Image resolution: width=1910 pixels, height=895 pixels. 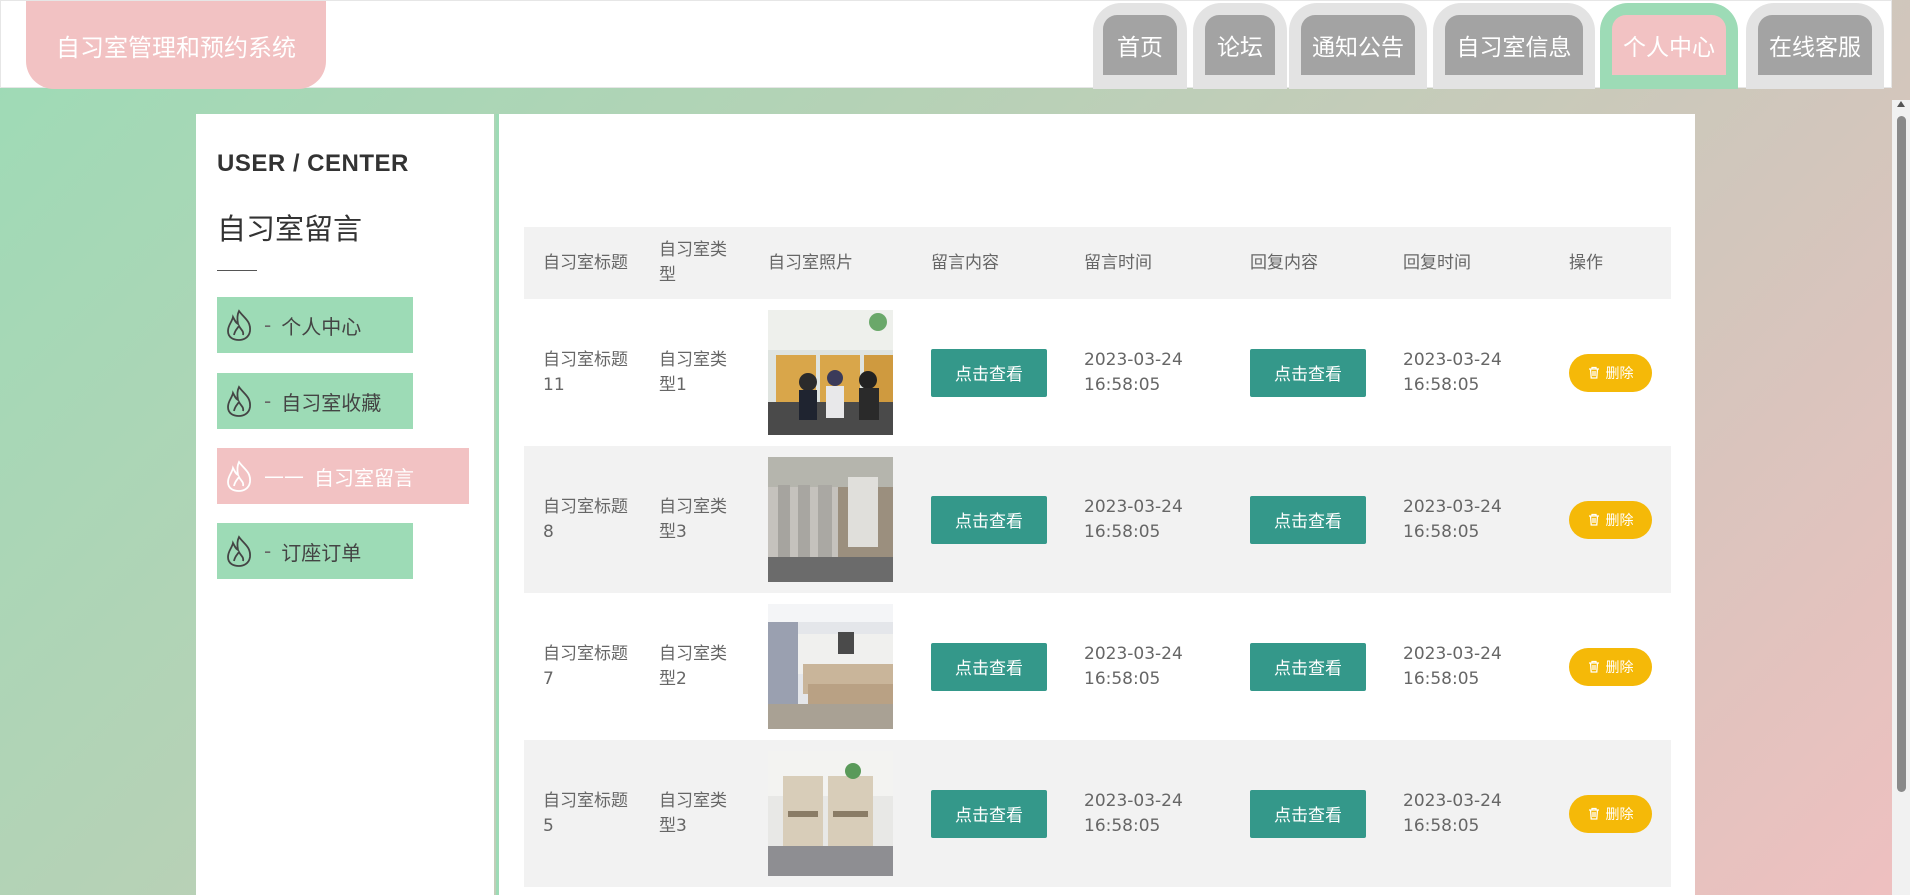 I want to click on nav-tab-home: 首页, so click(x=1140, y=46).